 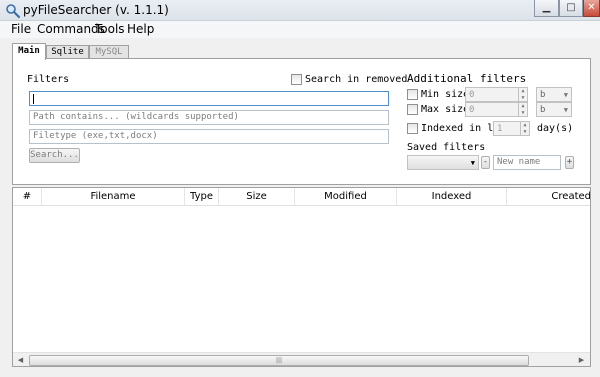 I want to click on additional-filters-label: Additional filters, so click(x=467, y=78).